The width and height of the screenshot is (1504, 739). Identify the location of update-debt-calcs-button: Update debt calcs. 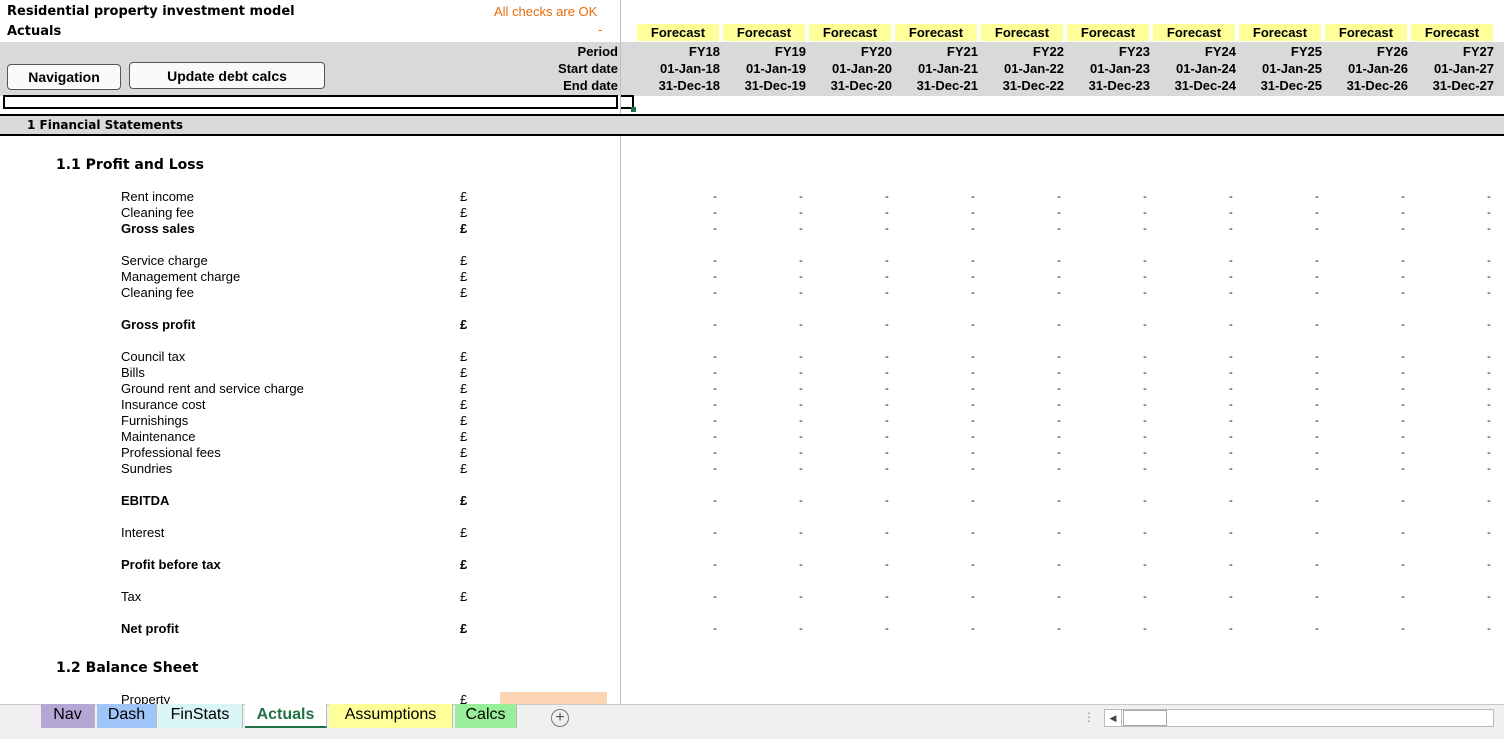
(227, 75).